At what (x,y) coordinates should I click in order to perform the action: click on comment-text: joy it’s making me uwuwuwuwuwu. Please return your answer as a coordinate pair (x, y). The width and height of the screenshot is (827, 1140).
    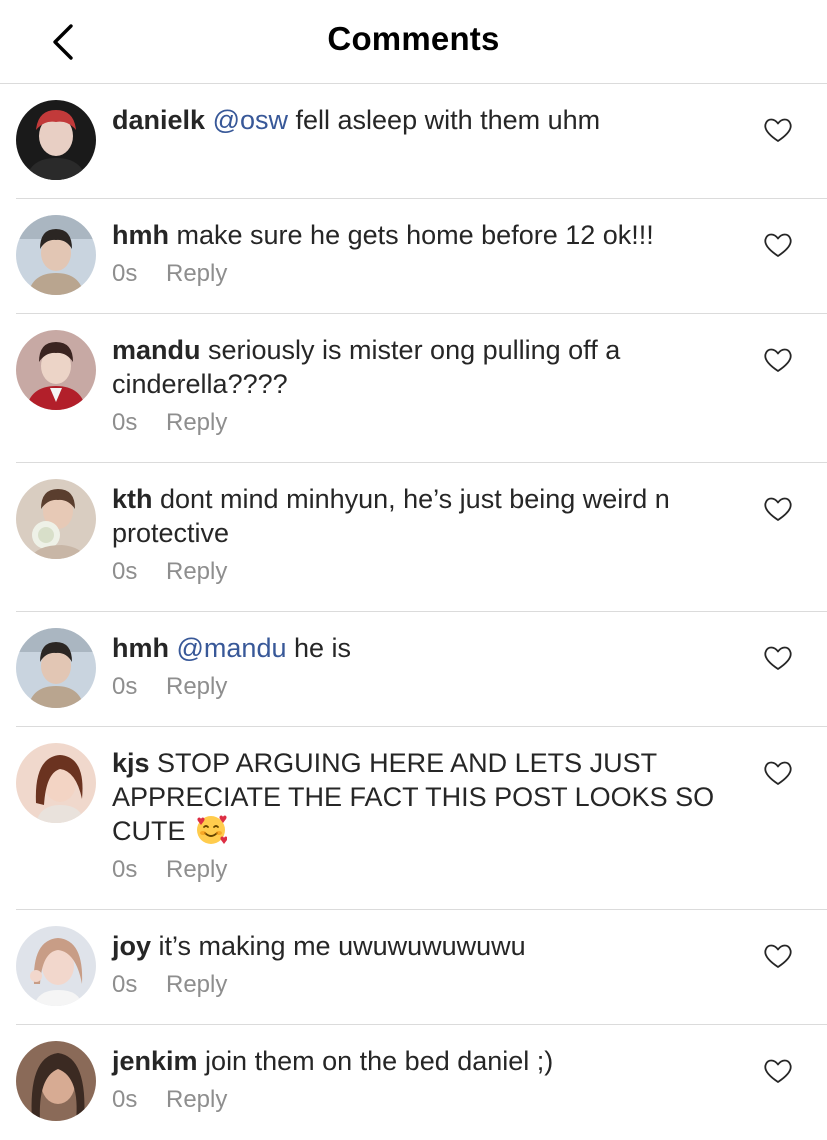
    Looking at the image, I should click on (422, 946).